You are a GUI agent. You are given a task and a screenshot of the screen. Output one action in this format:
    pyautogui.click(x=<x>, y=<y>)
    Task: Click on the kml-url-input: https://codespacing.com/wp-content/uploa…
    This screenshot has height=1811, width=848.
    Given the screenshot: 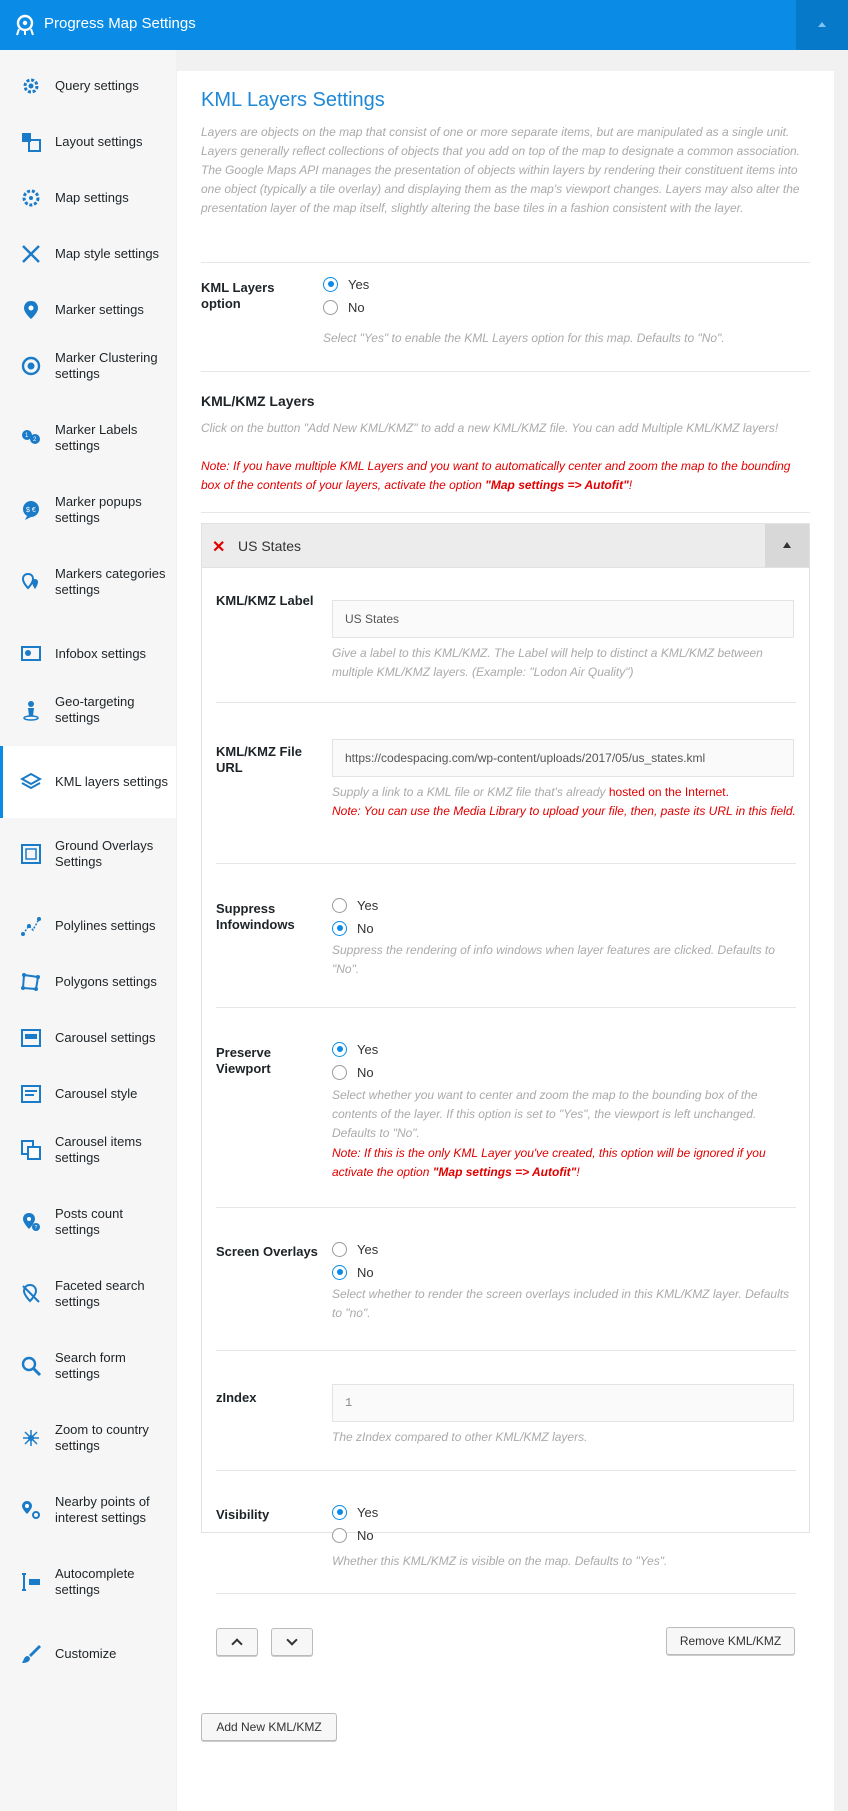 What is the action you would take?
    pyautogui.click(x=563, y=758)
    